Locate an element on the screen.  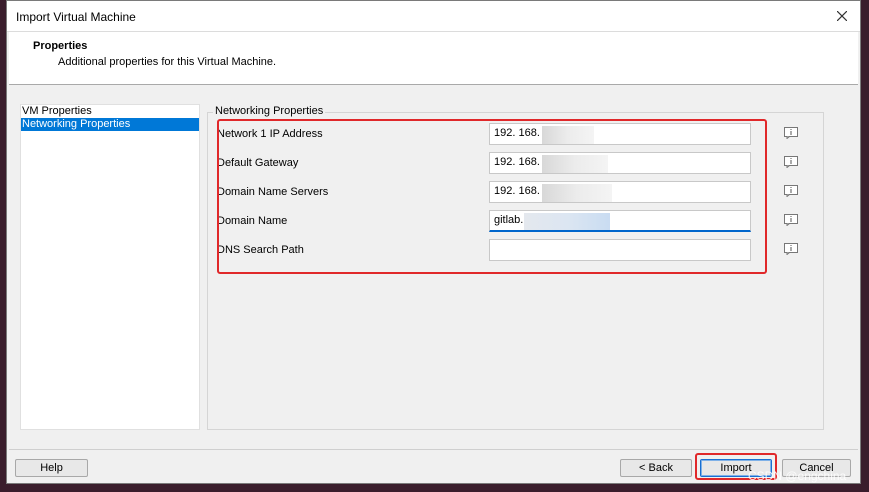
watermark: CSDN @engchina is located at coordinates (797, 476).